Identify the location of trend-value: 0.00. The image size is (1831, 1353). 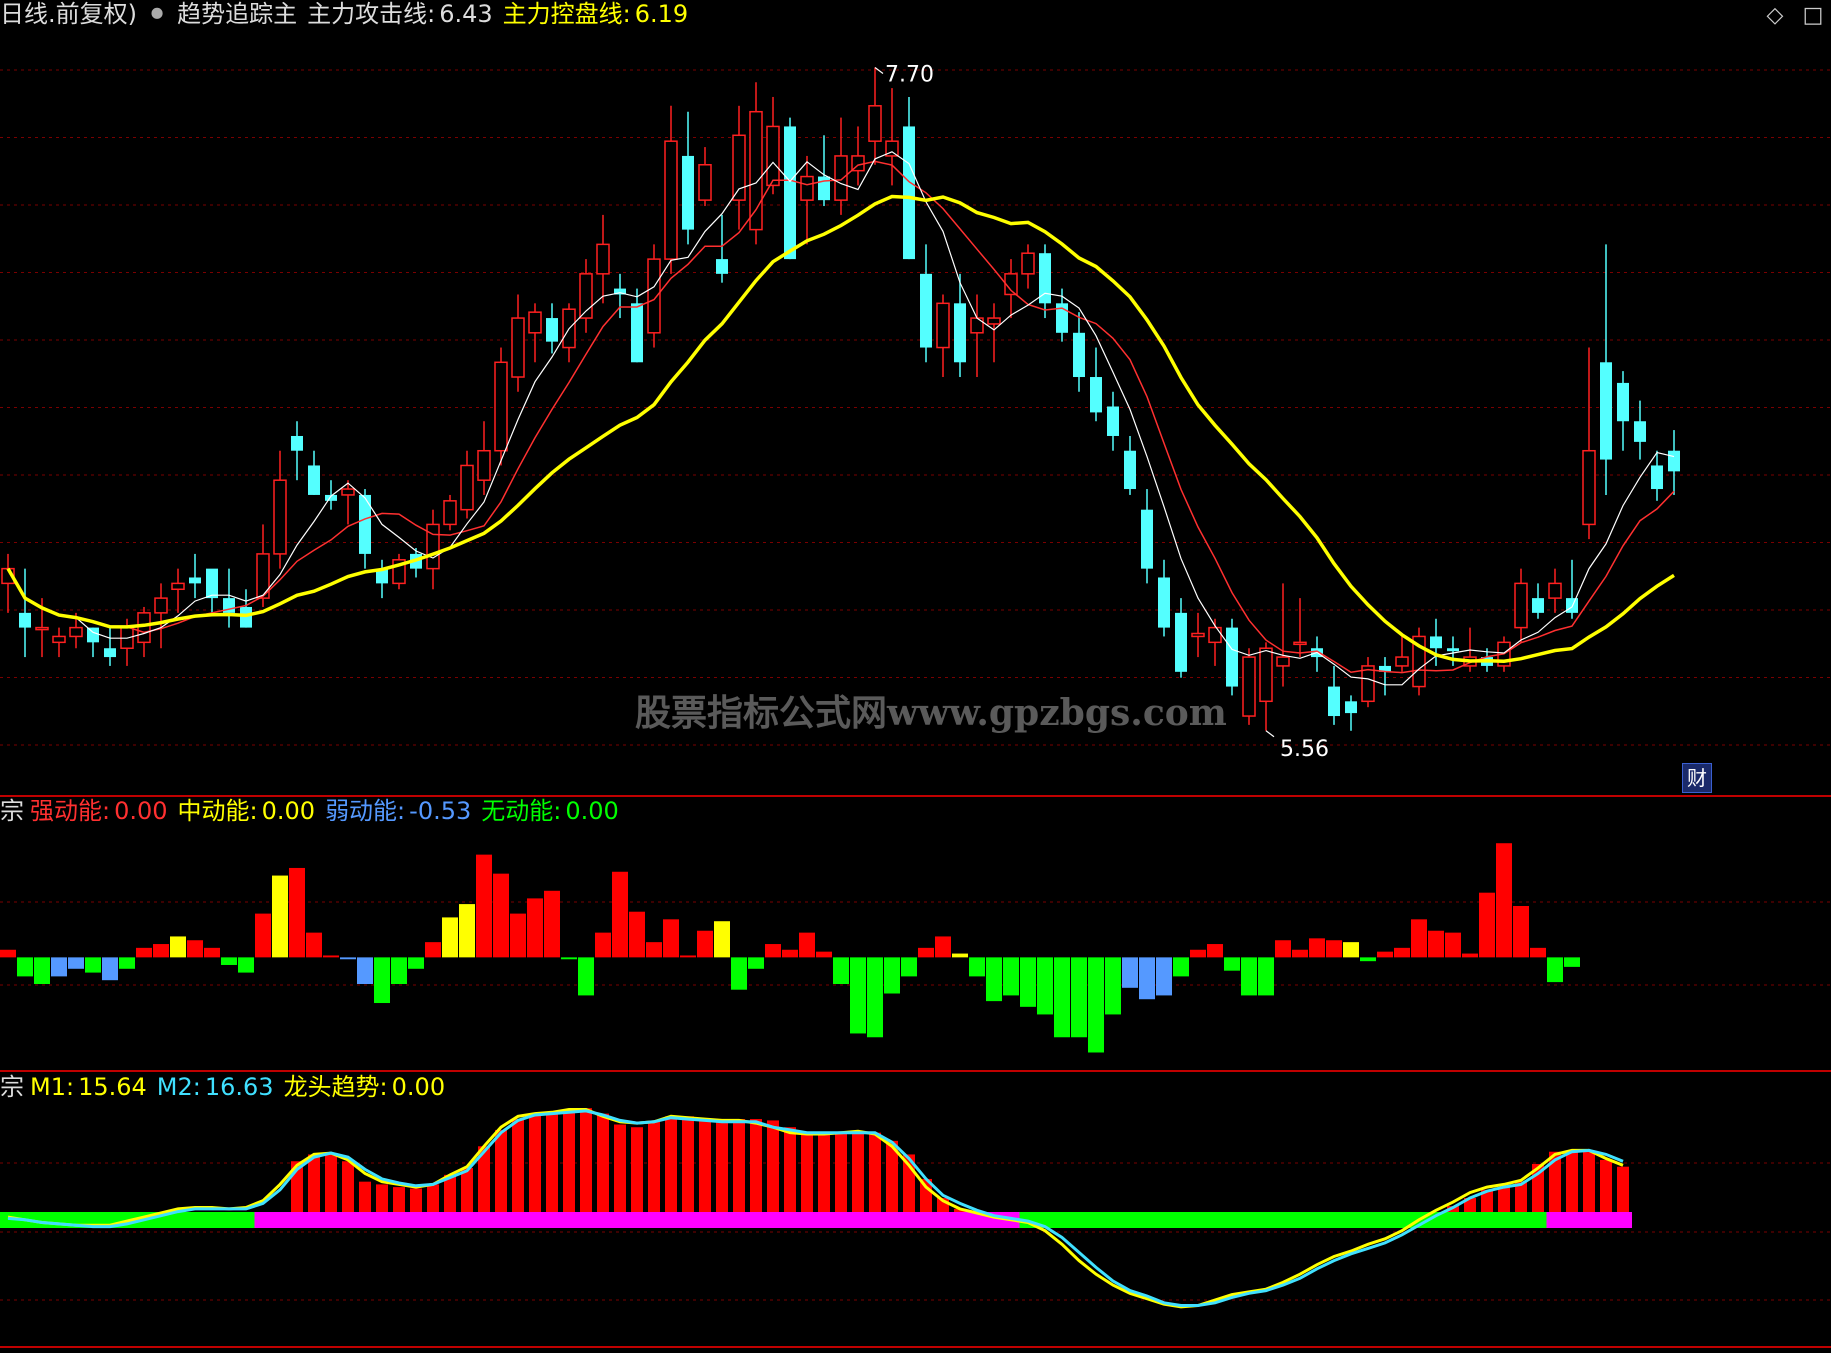
(418, 1087).